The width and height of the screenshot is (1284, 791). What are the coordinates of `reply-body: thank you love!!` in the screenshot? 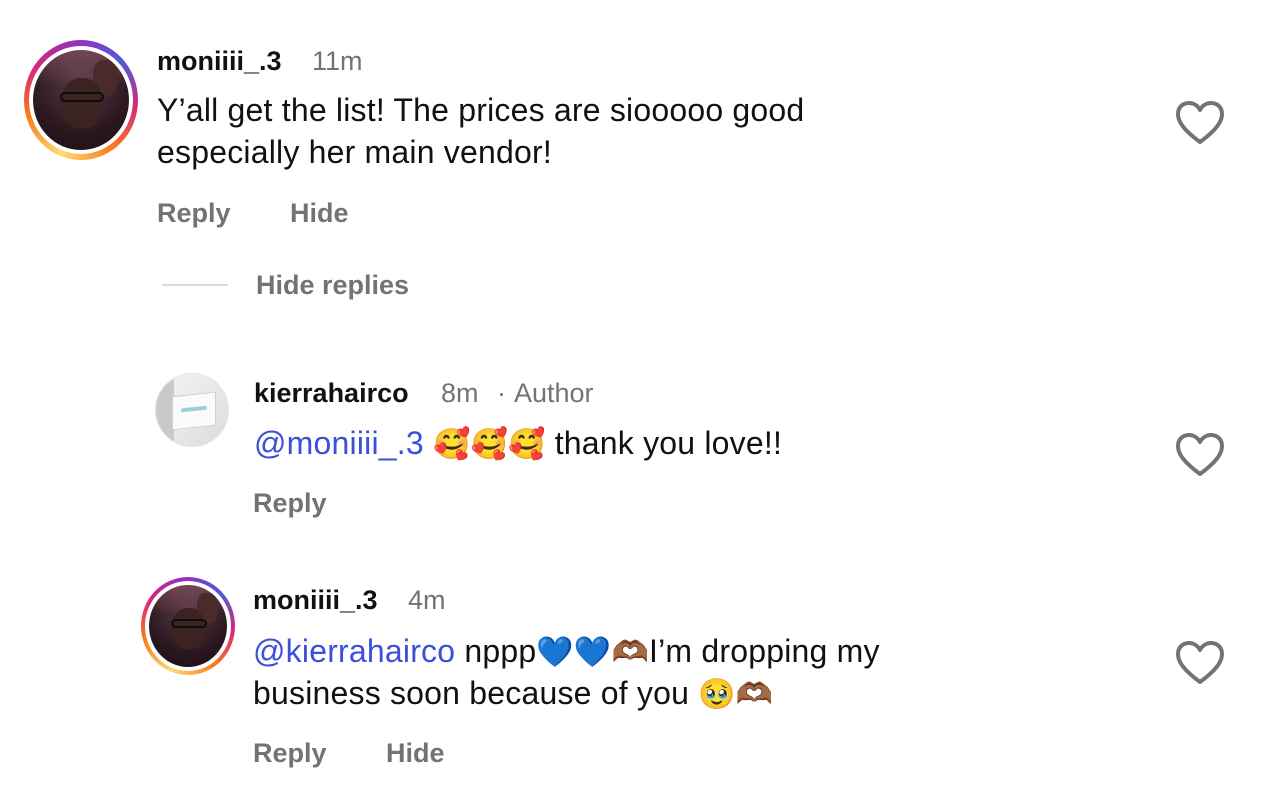 It's located at (668, 443).